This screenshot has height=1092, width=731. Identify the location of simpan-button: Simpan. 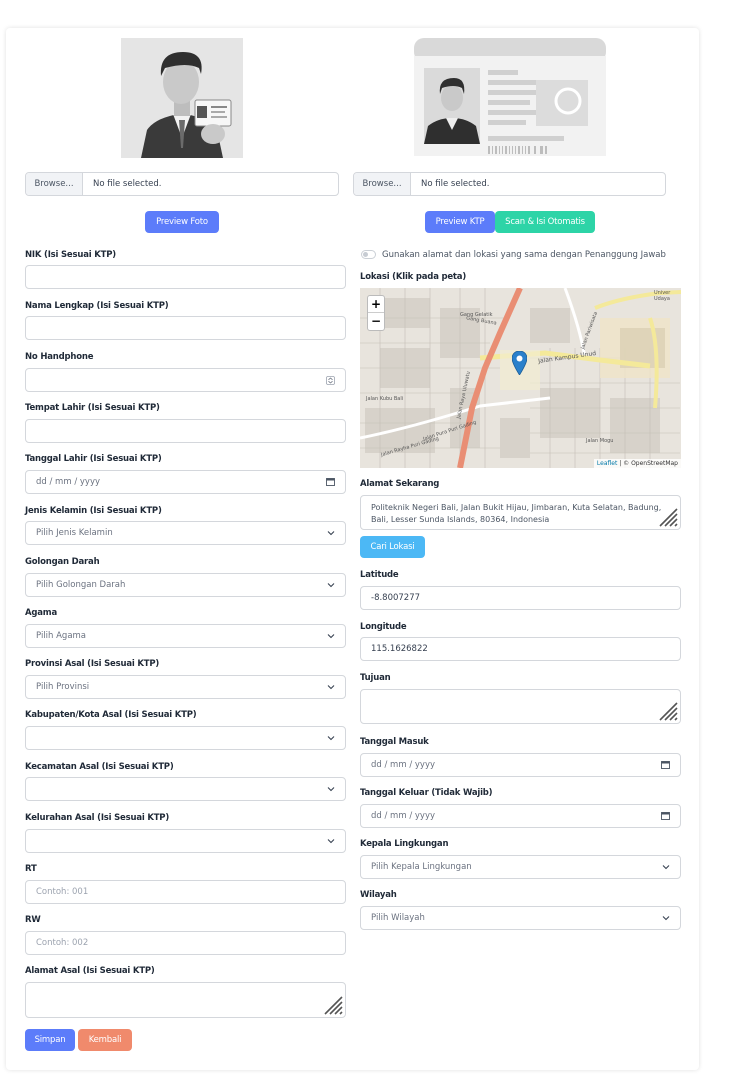
(50, 1040).